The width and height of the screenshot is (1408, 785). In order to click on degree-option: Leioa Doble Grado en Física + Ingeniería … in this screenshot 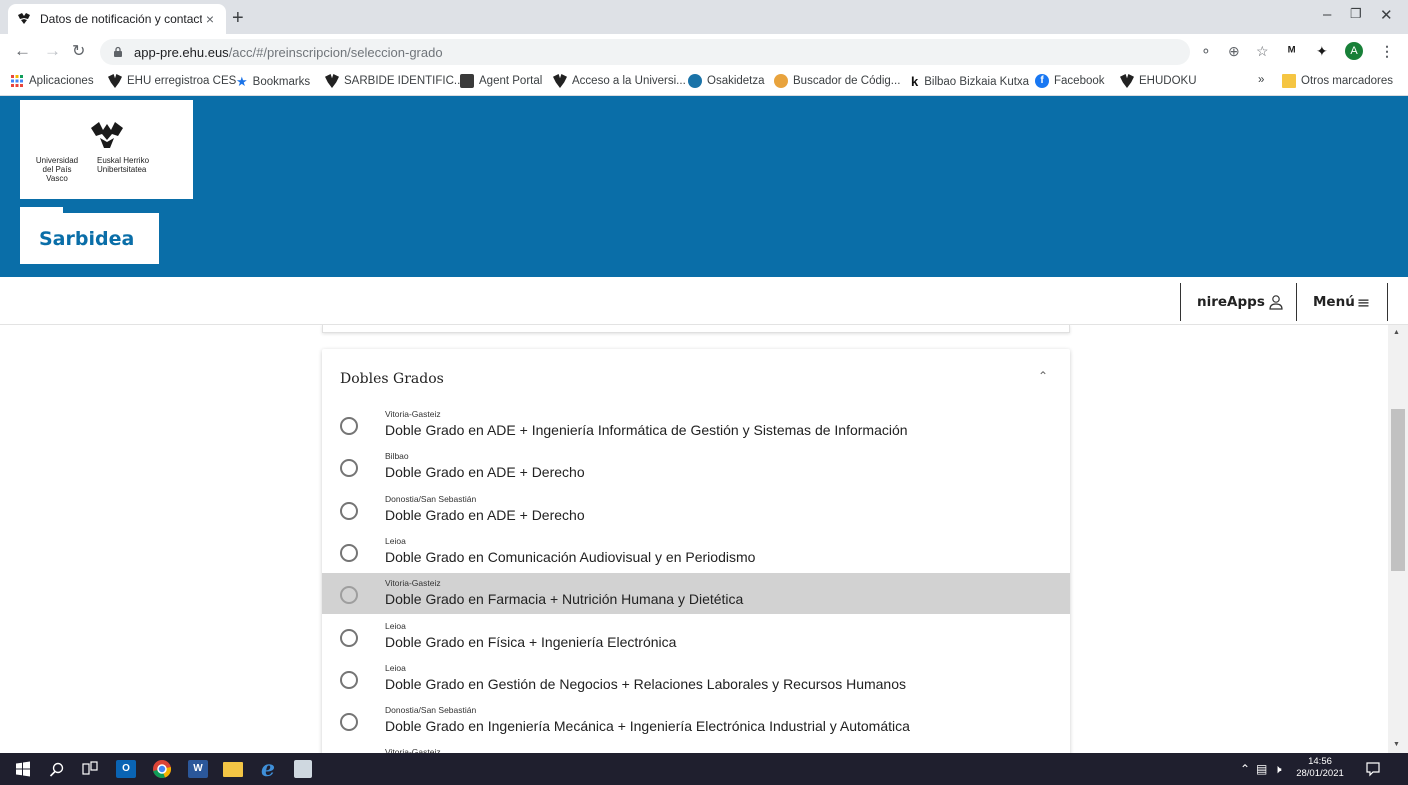, I will do `click(696, 636)`.